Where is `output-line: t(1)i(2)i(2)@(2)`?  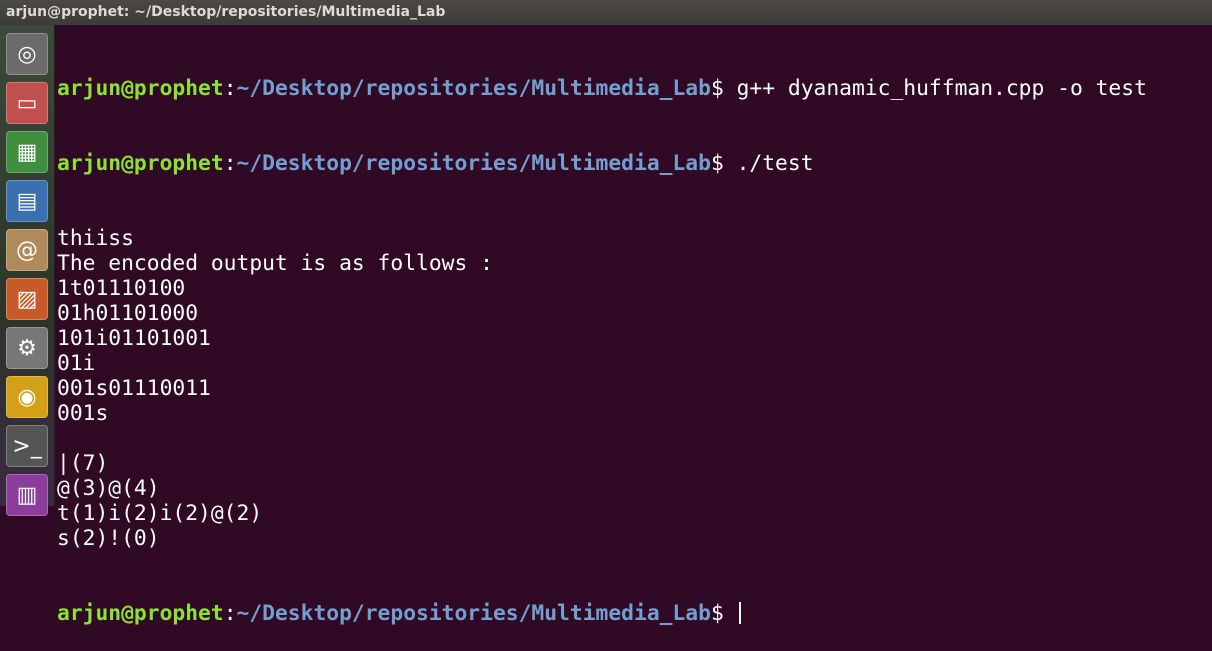 output-line: t(1)i(2)i(2)@(2) is located at coordinates (160, 513).